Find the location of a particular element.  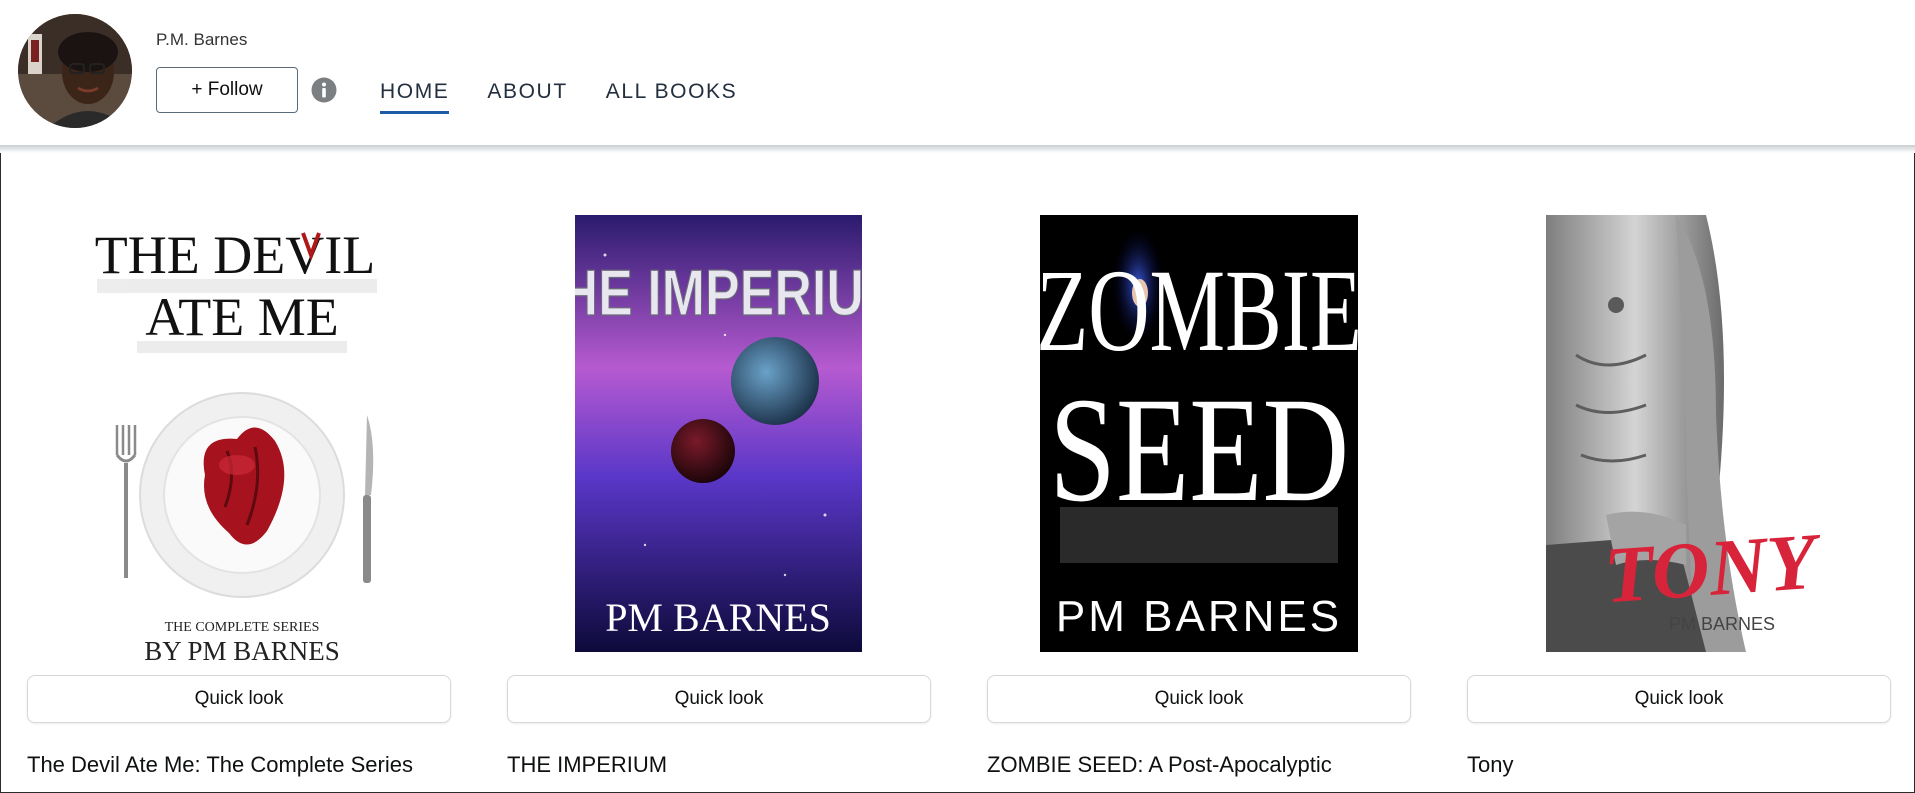

book-cover-tony: TONY PM BARNES is located at coordinates (1680, 436).